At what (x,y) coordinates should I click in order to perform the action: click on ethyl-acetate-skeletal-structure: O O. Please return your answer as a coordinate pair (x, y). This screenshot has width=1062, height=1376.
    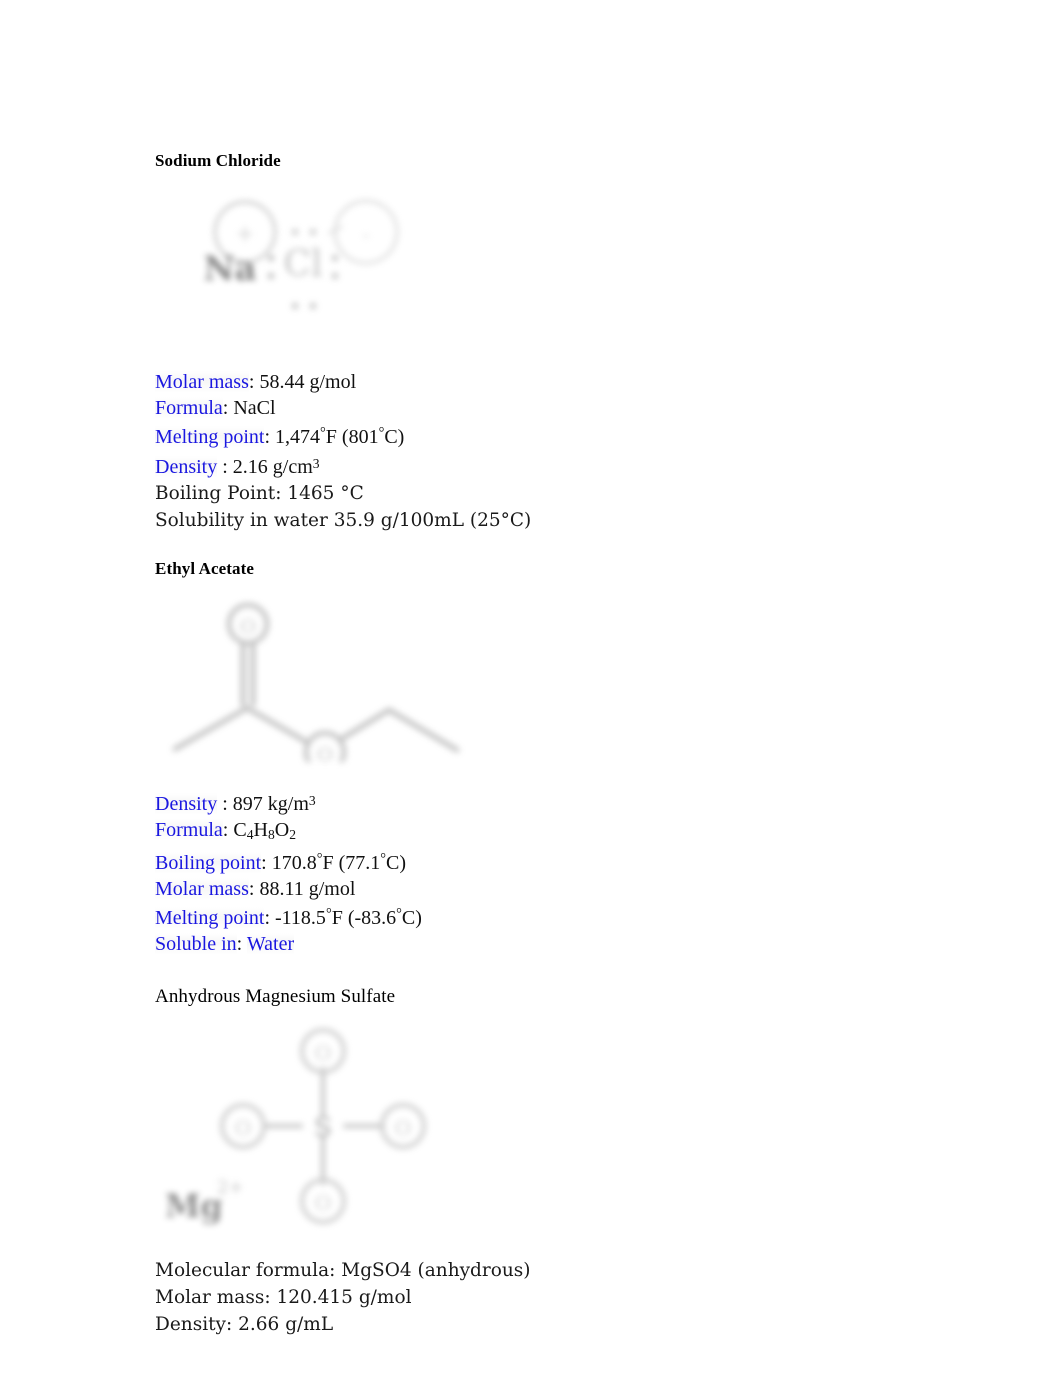
    Looking at the image, I should click on (316, 677).